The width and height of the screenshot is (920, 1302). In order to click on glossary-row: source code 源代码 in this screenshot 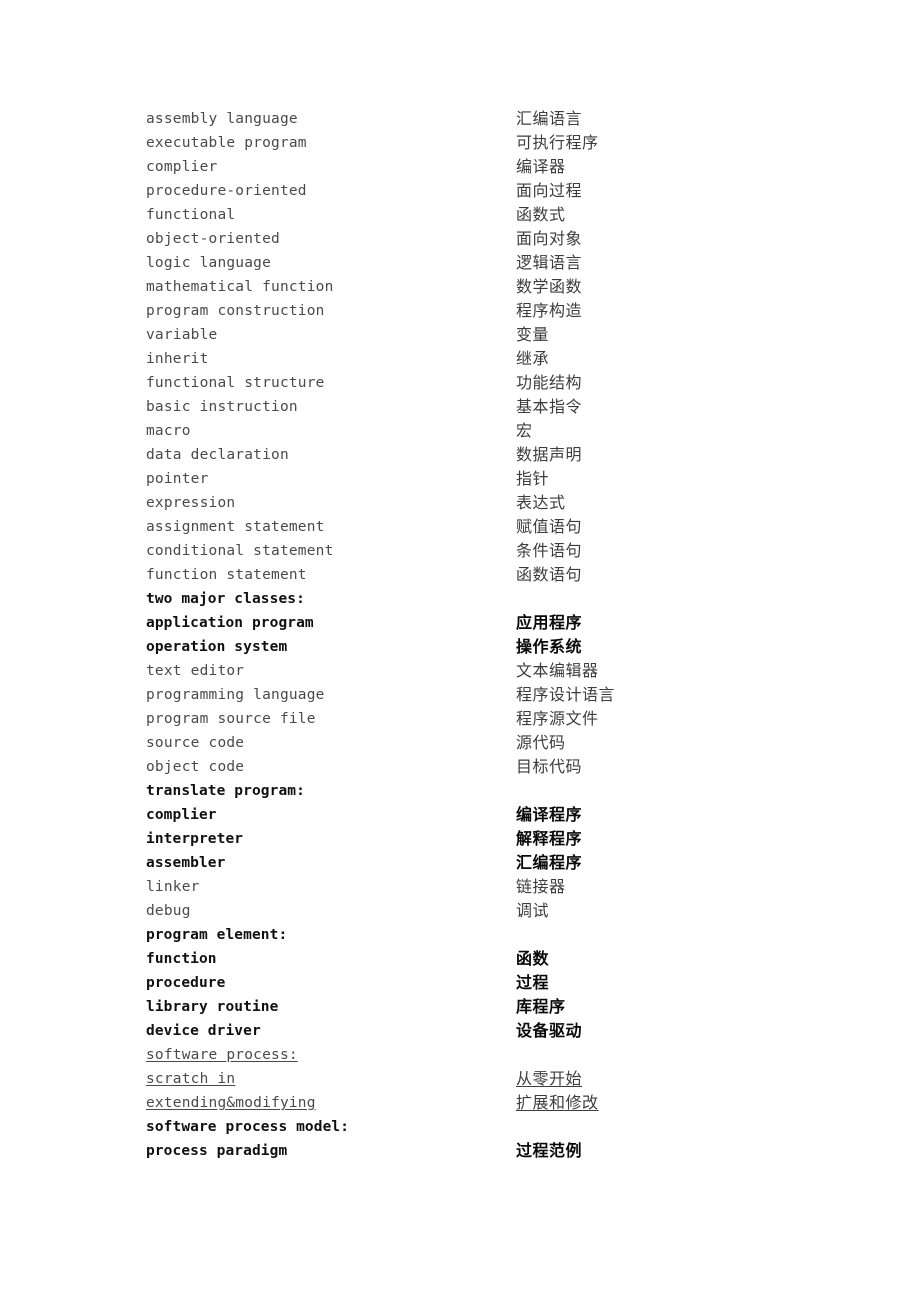, I will do `click(496, 743)`.